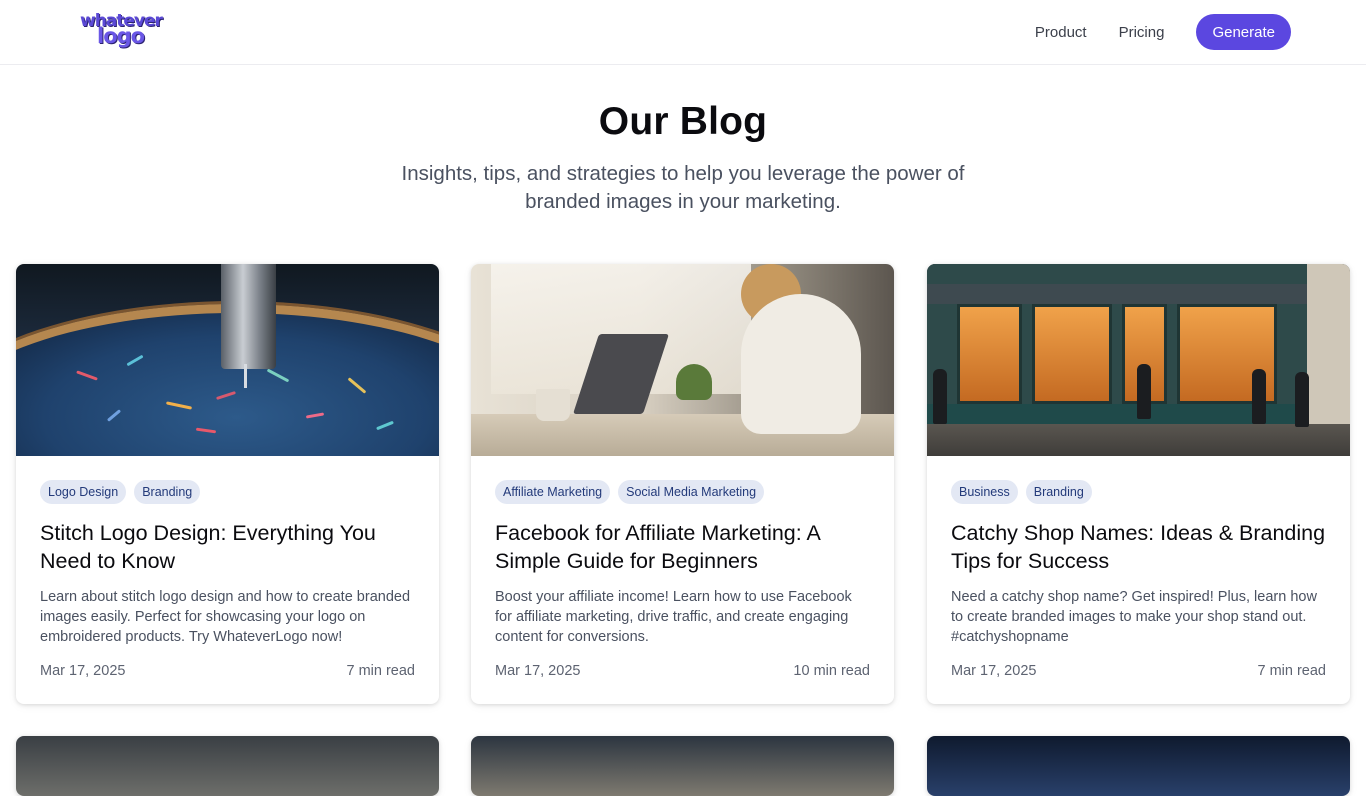  Describe the element at coordinates (1243, 32) in the screenshot. I see `generate-button: Generate` at that location.